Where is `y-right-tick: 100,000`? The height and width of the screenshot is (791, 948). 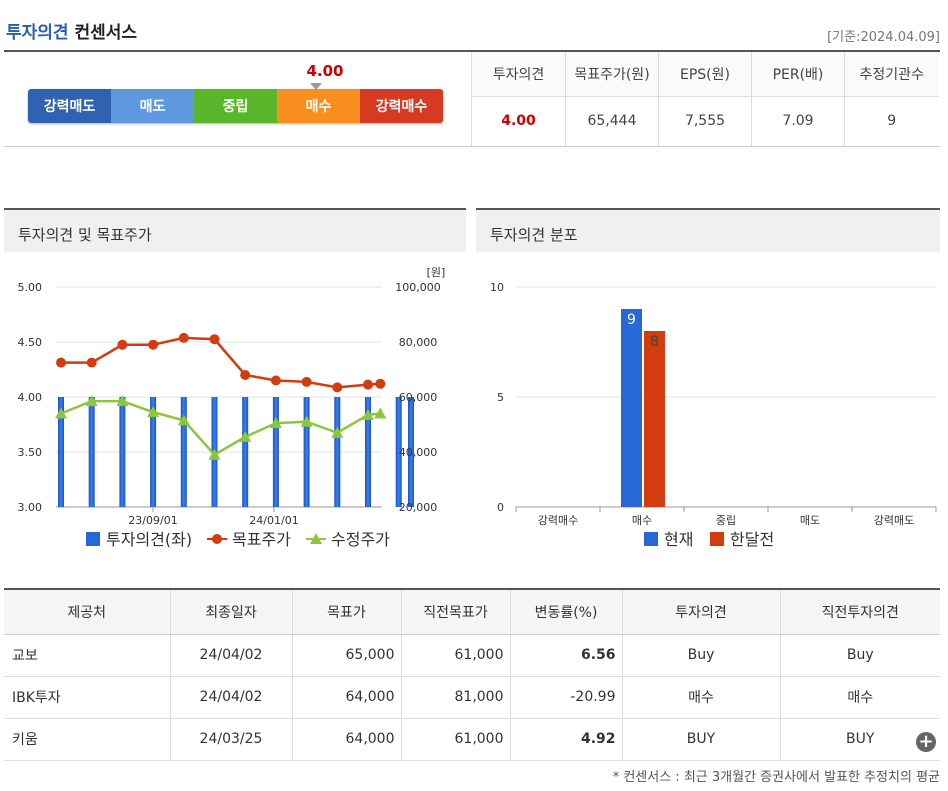
y-right-tick: 100,000 is located at coordinates (418, 287).